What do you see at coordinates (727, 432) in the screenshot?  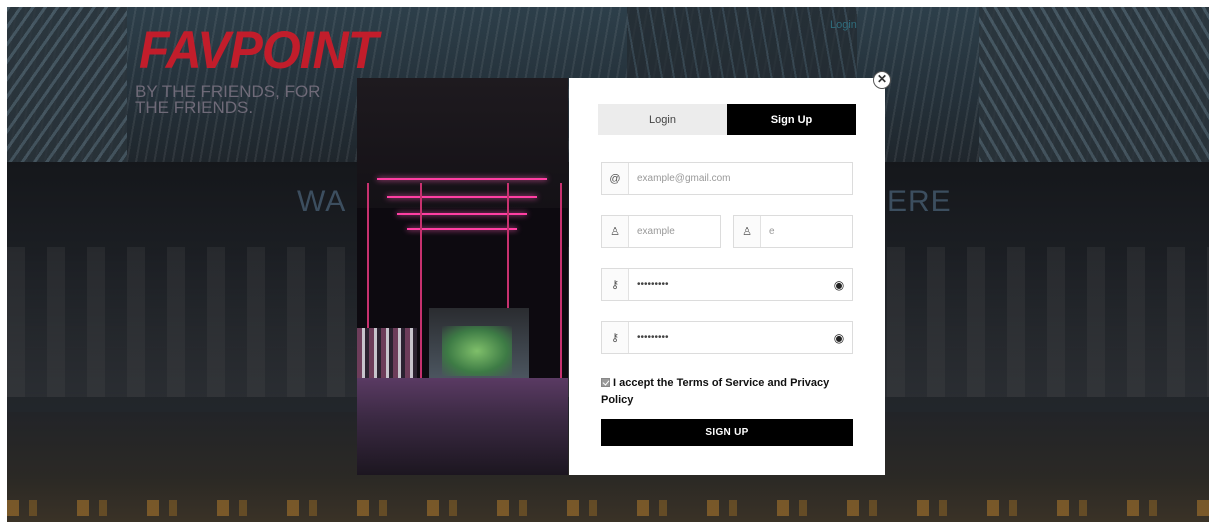 I see `signup-button: SIGN UP` at bounding box center [727, 432].